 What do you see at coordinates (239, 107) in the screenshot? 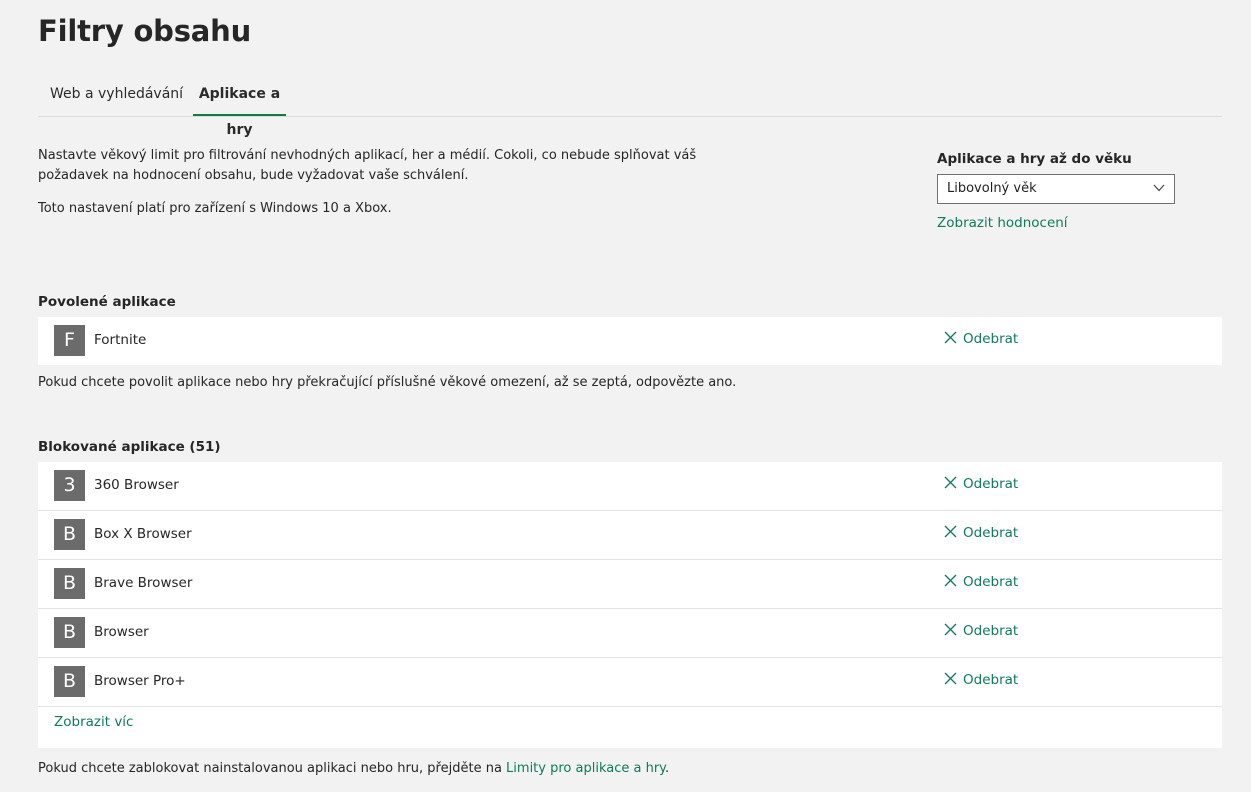
I see `tab-apps-games: Aplikace a hry` at bounding box center [239, 107].